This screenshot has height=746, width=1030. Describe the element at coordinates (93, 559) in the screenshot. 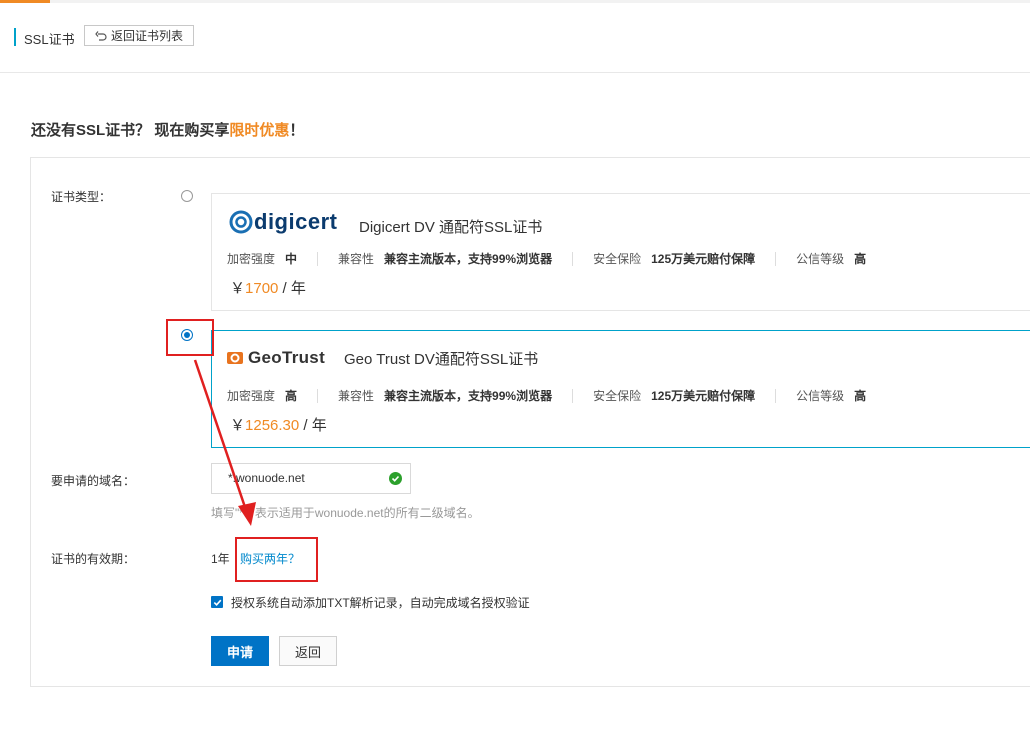

I see `validity-label: 证书的有效期：` at that location.